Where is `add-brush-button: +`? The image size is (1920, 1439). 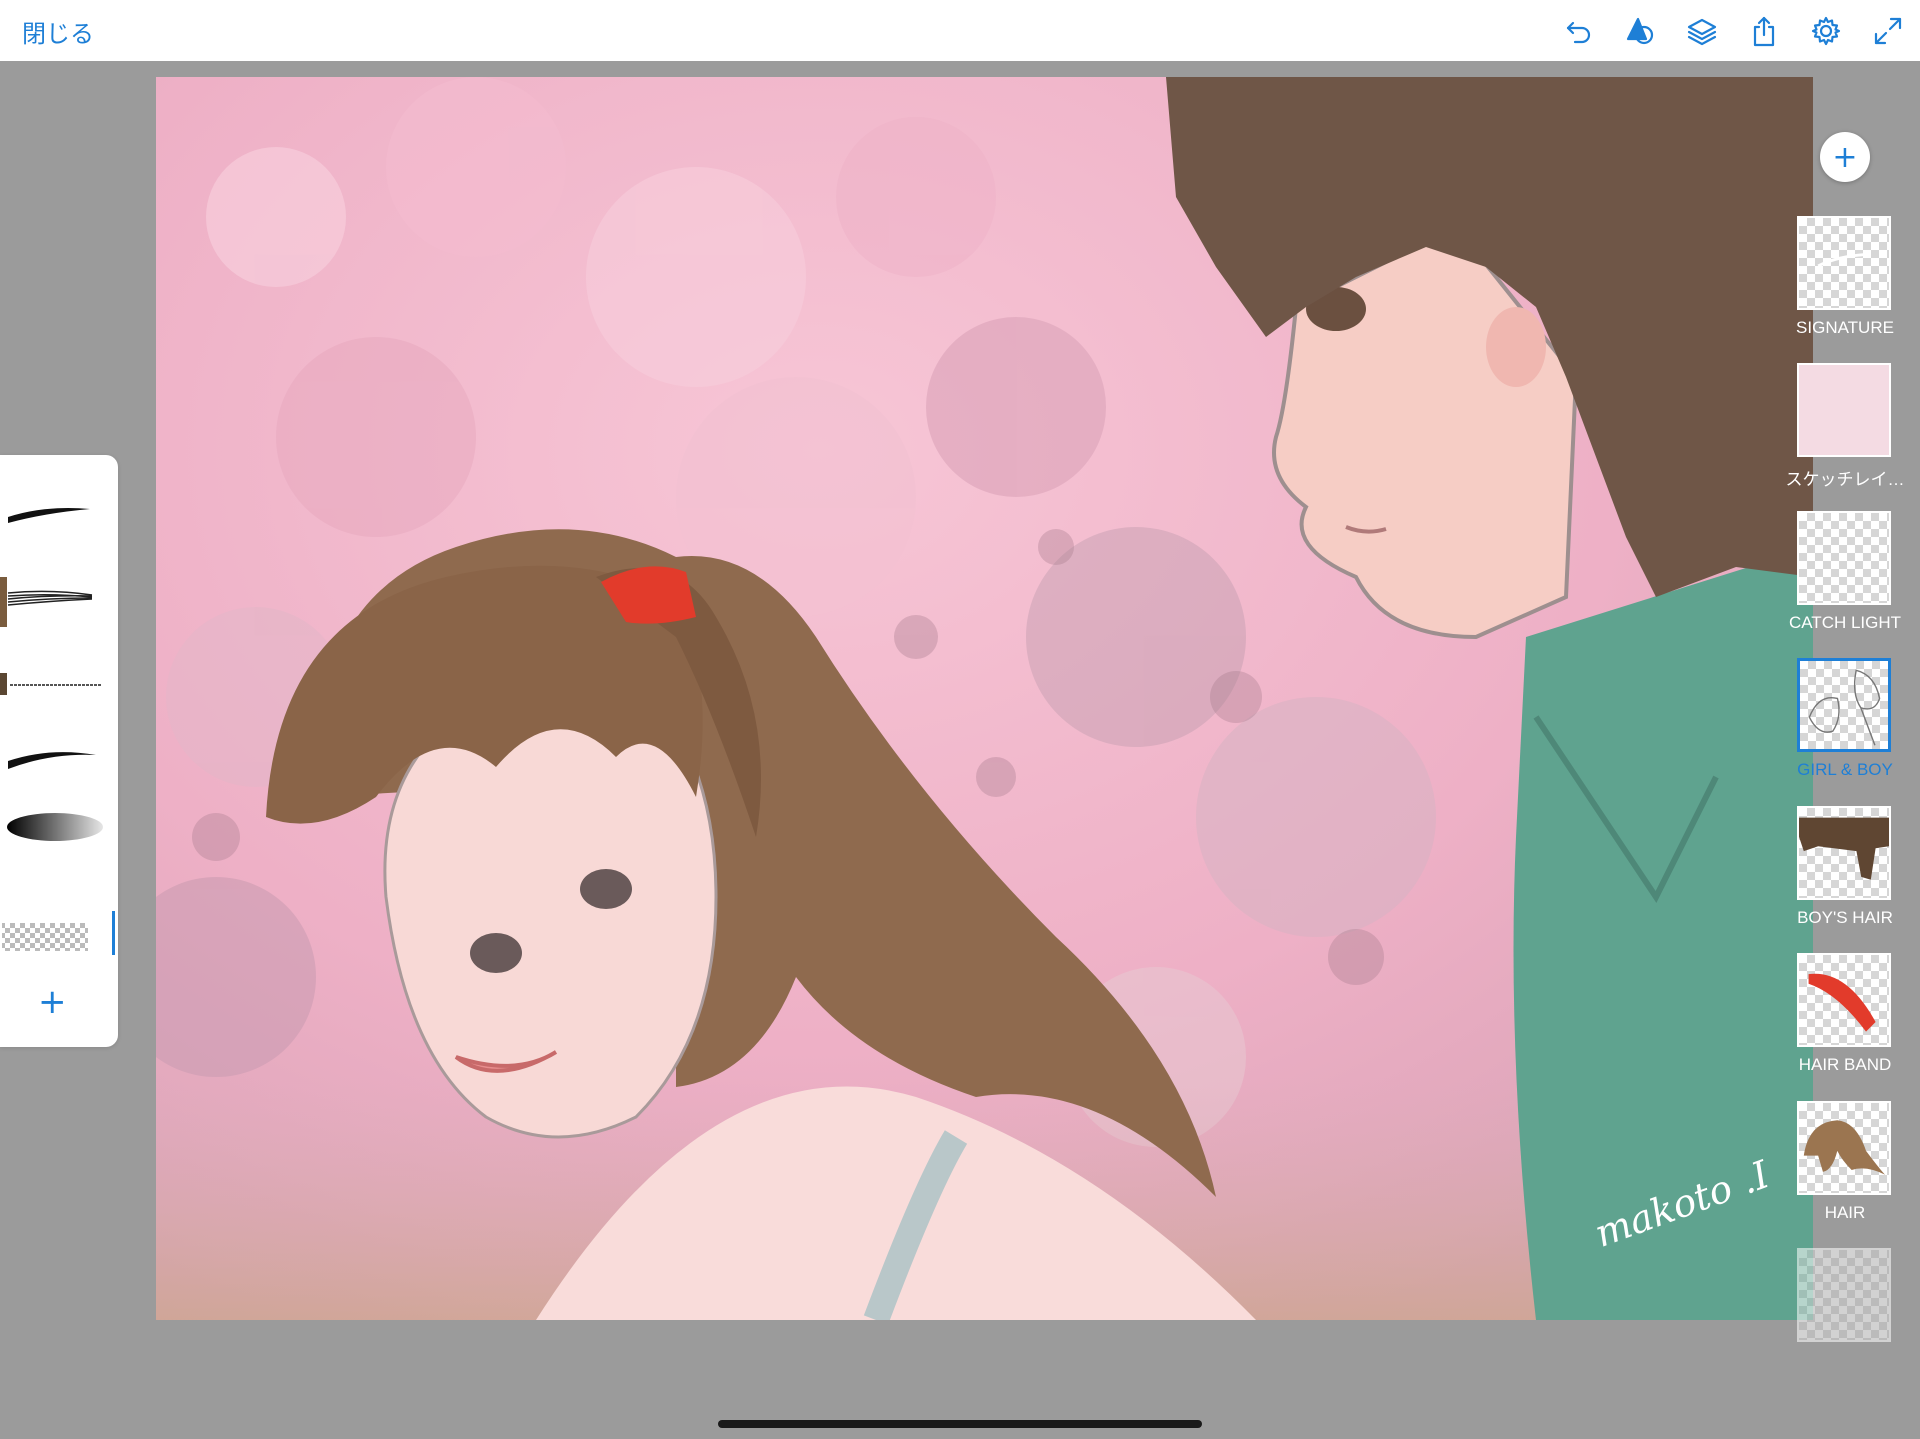 add-brush-button: + is located at coordinates (52, 1002).